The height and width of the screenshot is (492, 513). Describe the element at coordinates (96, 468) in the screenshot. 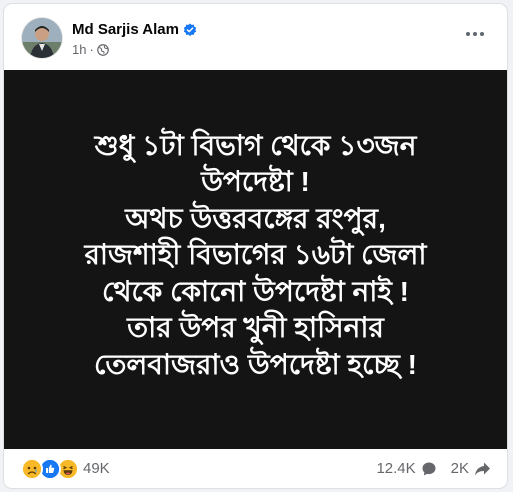

I see `reaction-count: 49K` at that location.